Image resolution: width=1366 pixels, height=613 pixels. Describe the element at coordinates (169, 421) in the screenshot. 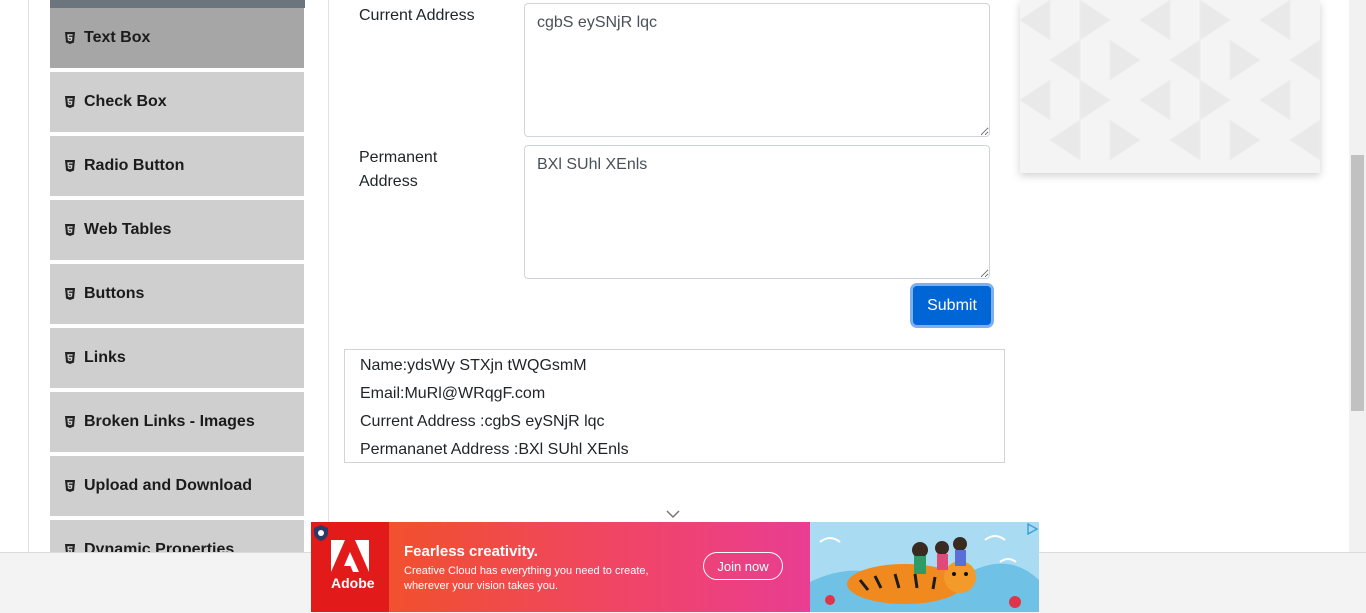

I see `sidebar-item-label: Broken Links - Images` at that location.